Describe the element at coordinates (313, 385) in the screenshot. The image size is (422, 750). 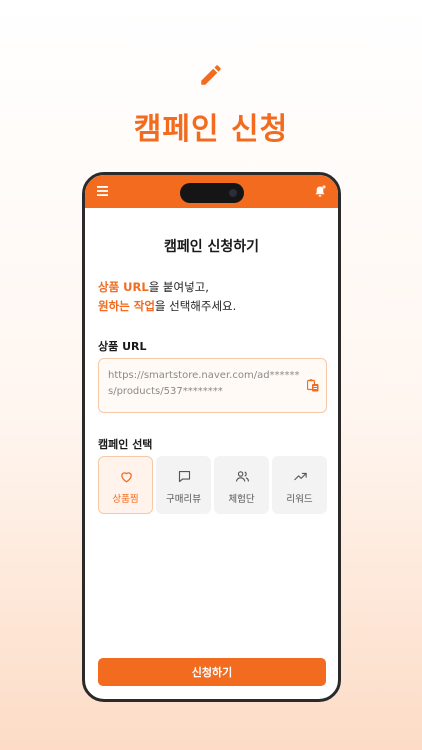
I see `paste-icon` at that location.